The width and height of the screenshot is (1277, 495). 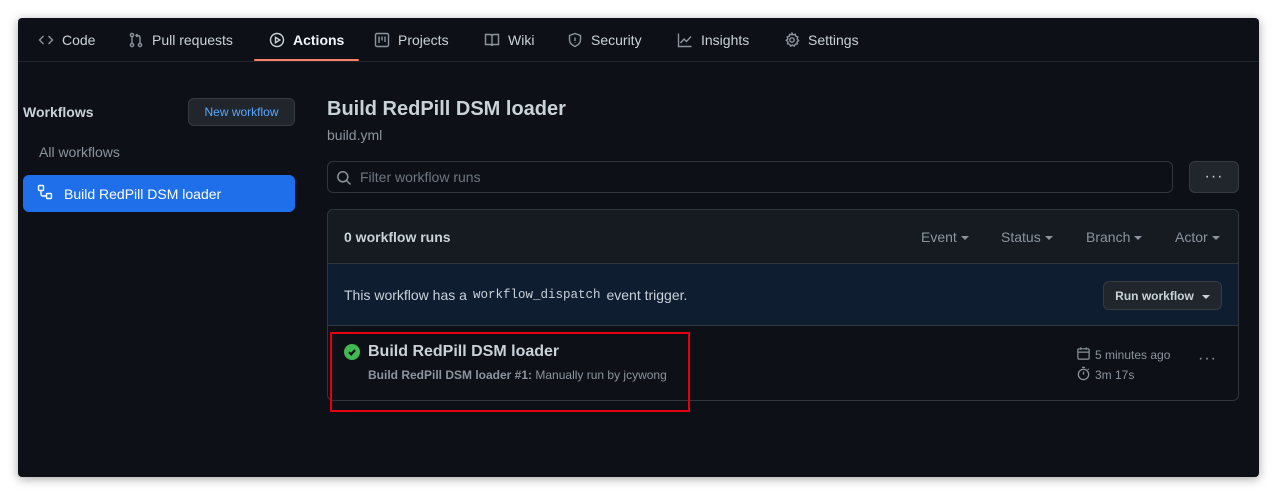 I want to click on repo-nav: Code Pull requests Actions Projects Wiki, so click(x=638, y=40).